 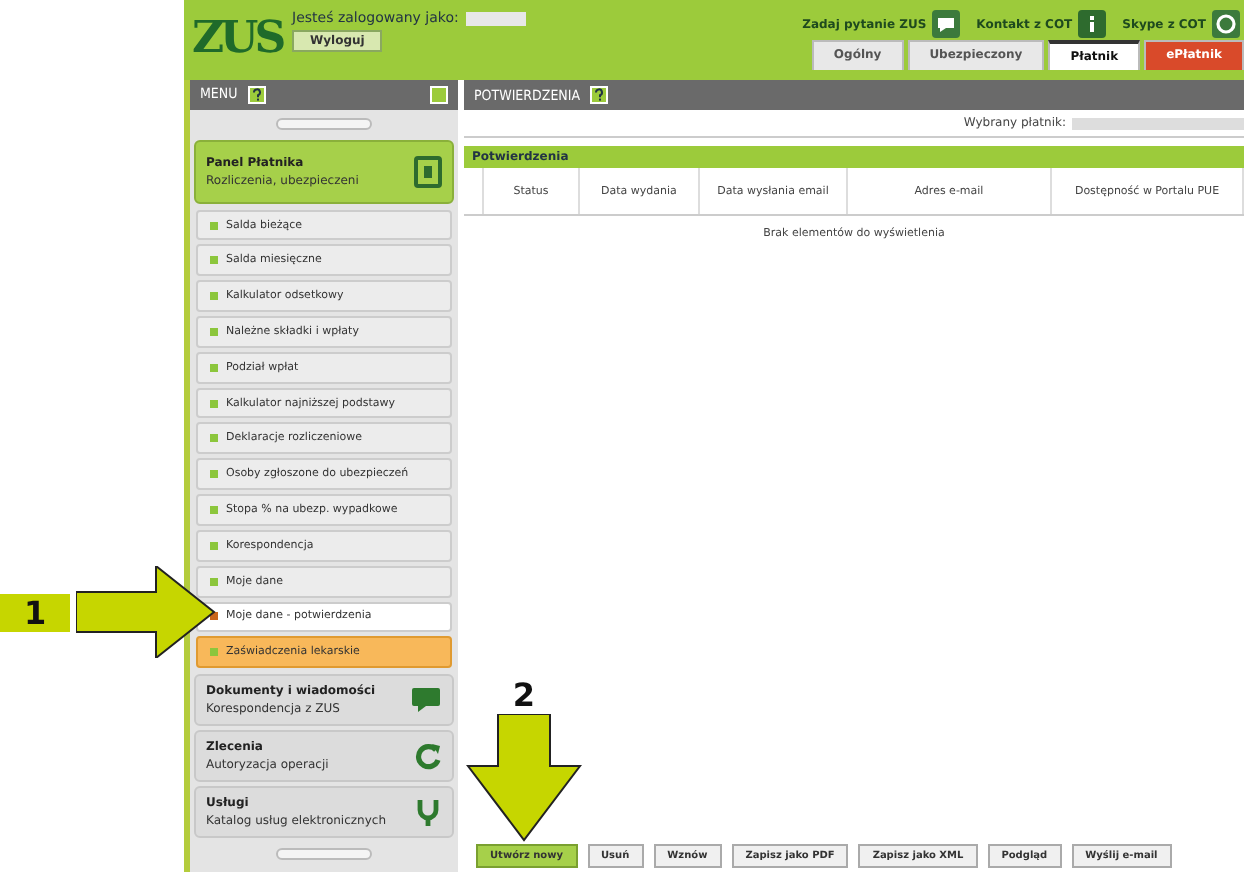 I want to click on info-icon, so click(x=1092, y=24).